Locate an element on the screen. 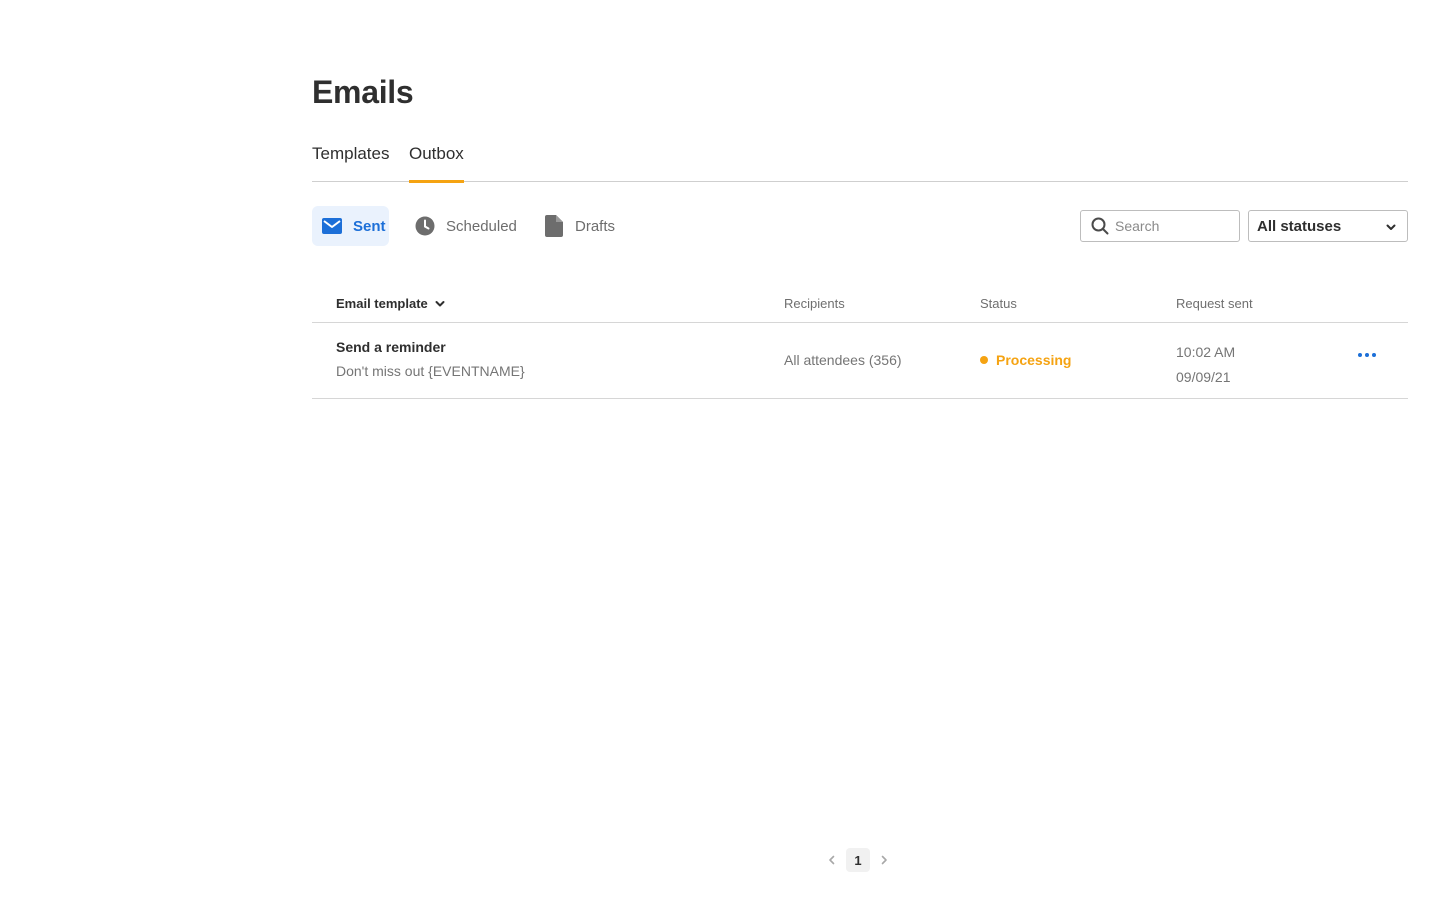 The width and height of the screenshot is (1440, 900). request-sent-cell: 10:02 AM 09/09/21 is located at coordinates (1205, 365).